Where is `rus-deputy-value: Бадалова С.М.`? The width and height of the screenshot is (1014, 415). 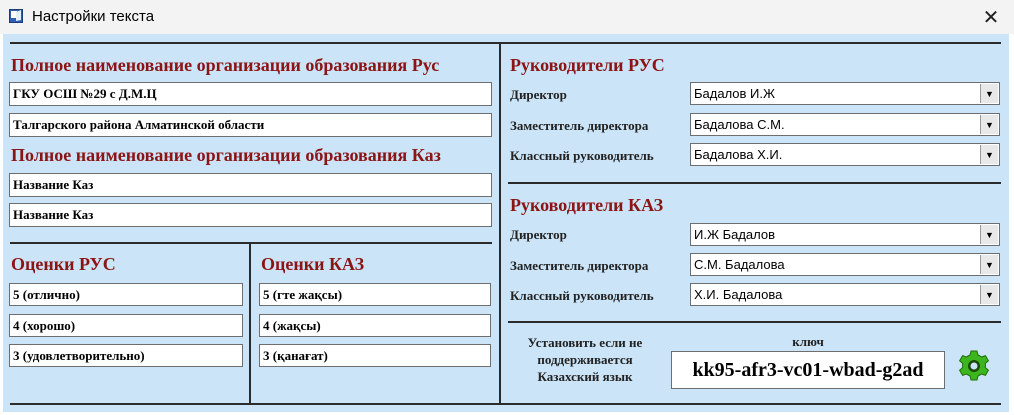 rus-deputy-value: Бадалова С.М. is located at coordinates (739, 124).